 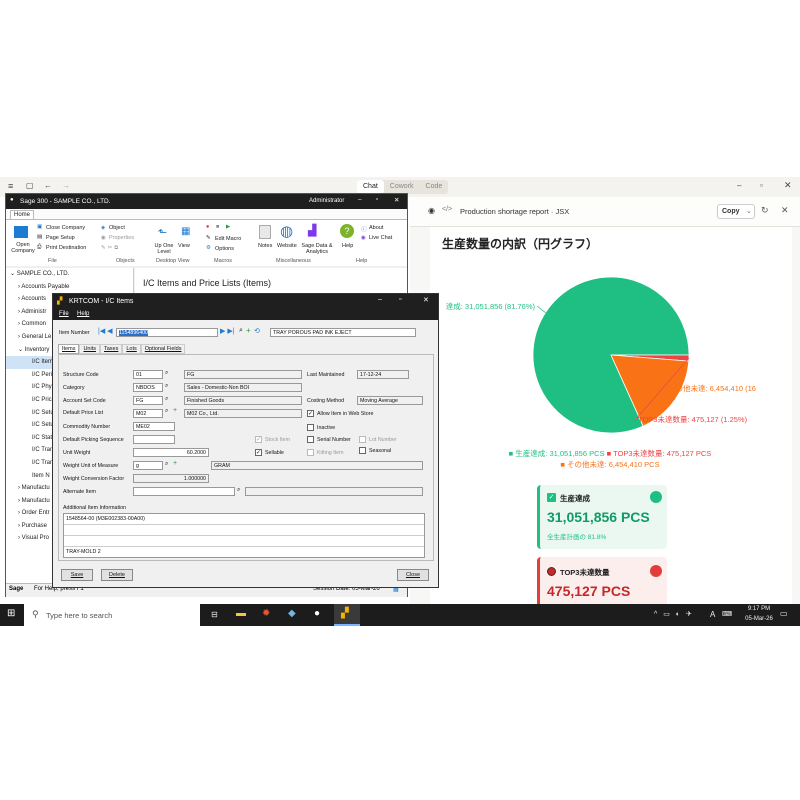 What do you see at coordinates (89, 349) in the screenshot?
I see `tab-units: Units` at bounding box center [89, 349].